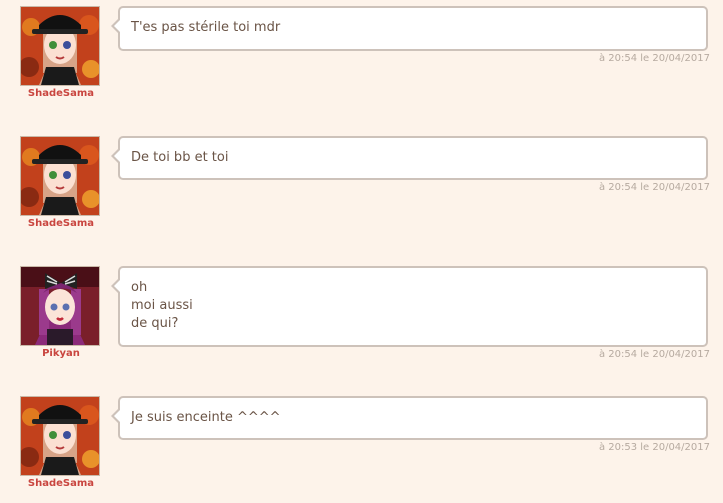  What do you see at coordinates (206, 417) in the screenshot?
I see `message-text: Je suis enceinte ^^^^` at bounding box center [206, 417].